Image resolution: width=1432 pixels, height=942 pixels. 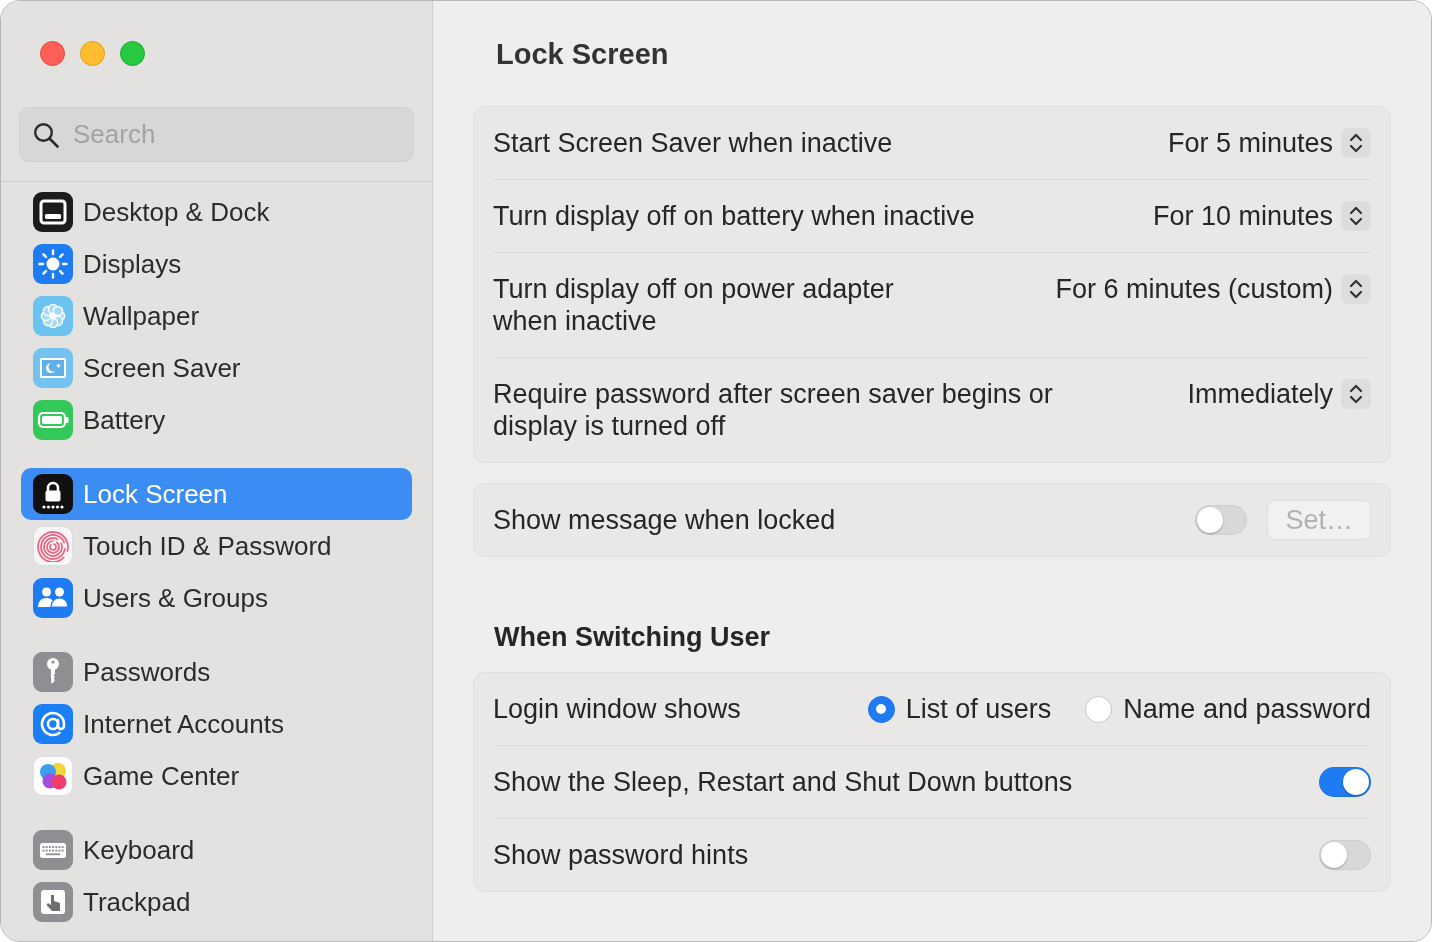 I want to click on hand-pointer-icon, so click(x=53, y=902).